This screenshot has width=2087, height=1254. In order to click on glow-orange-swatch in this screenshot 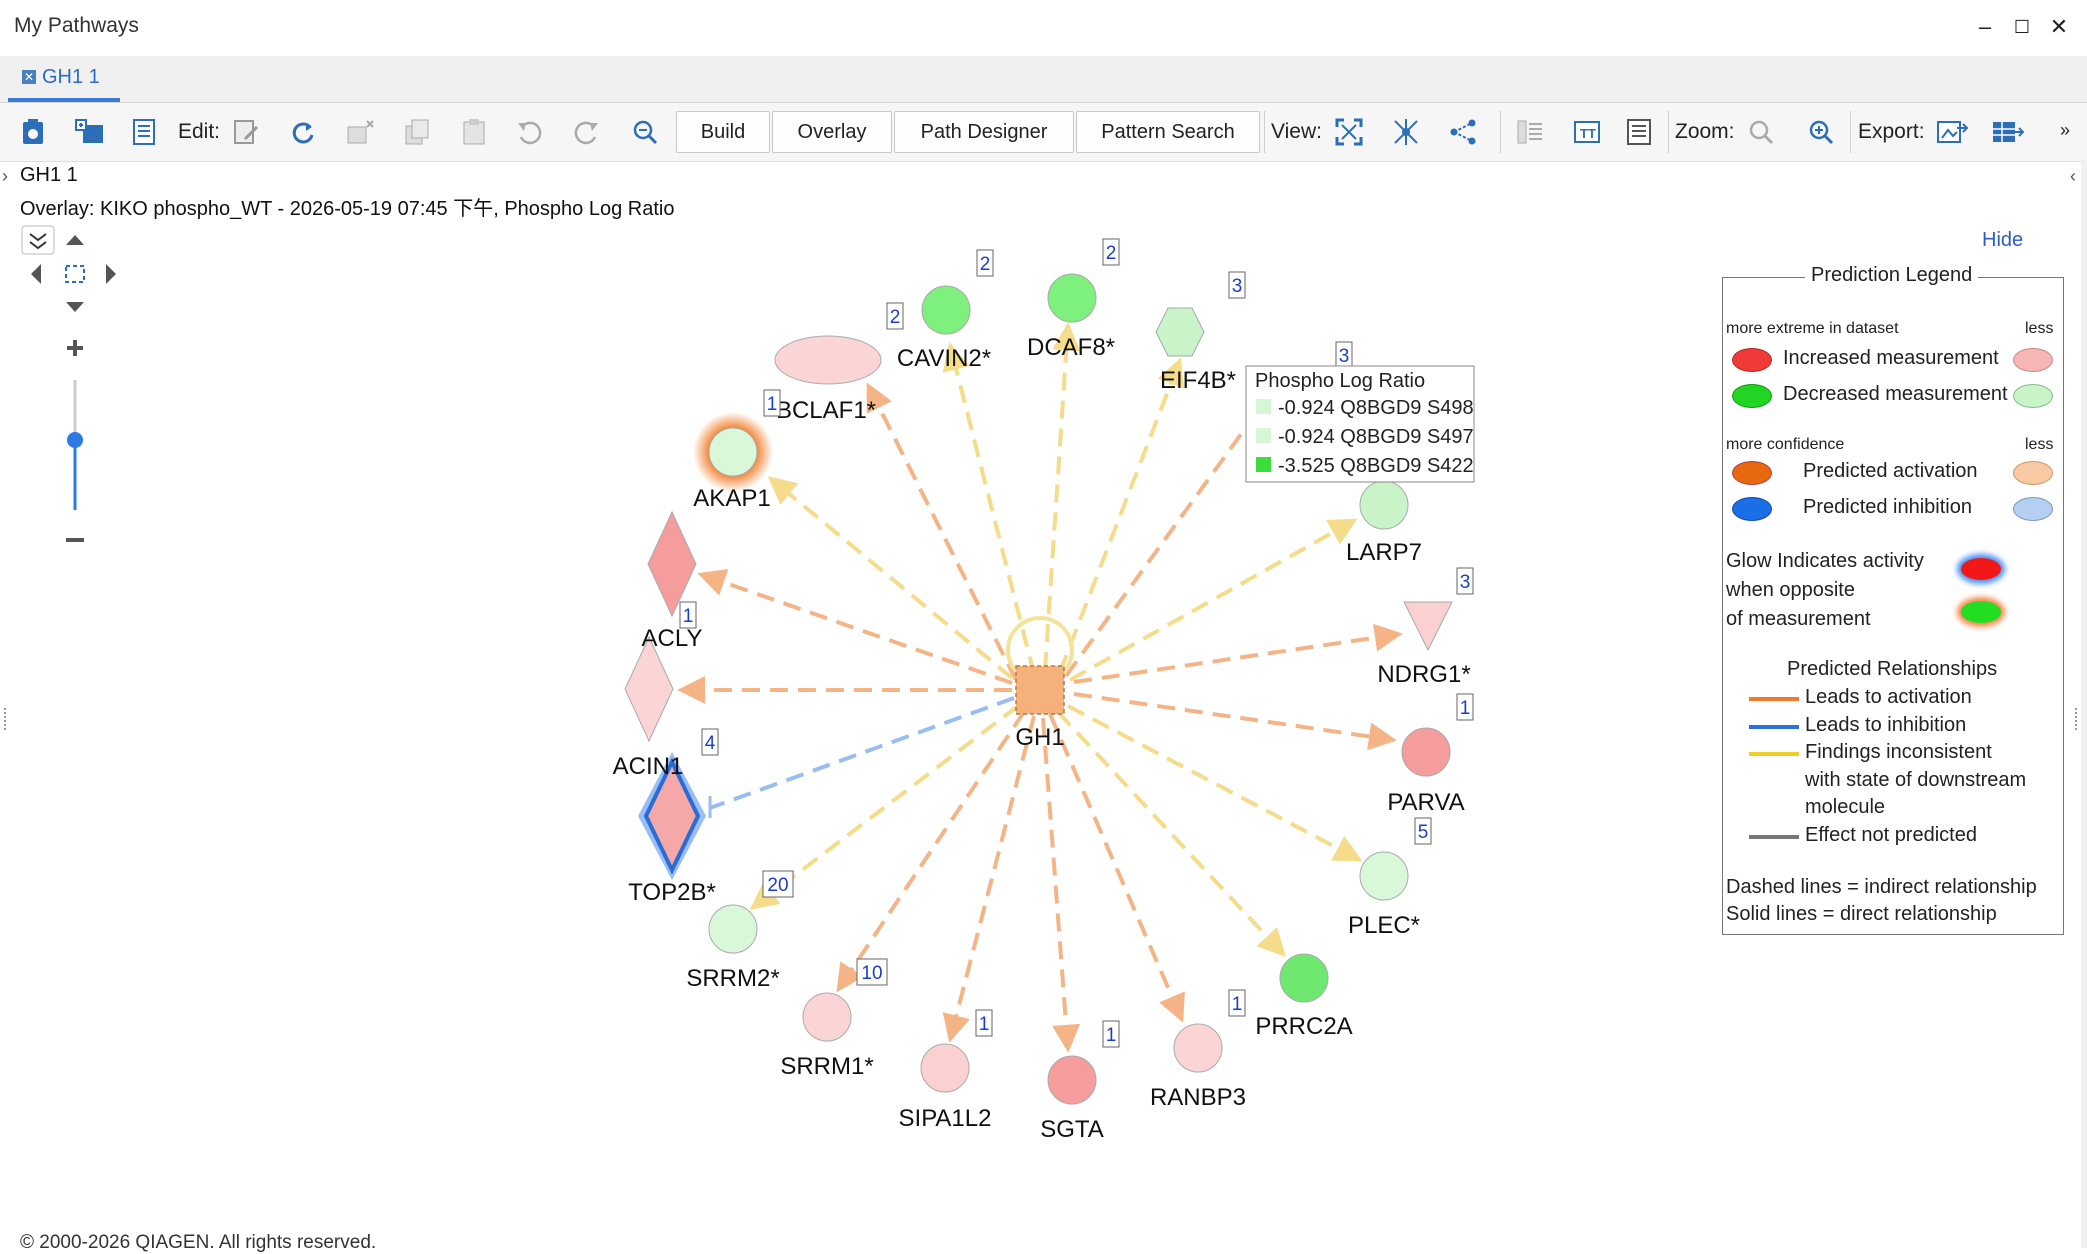, I will do `click(1981, 612)`.